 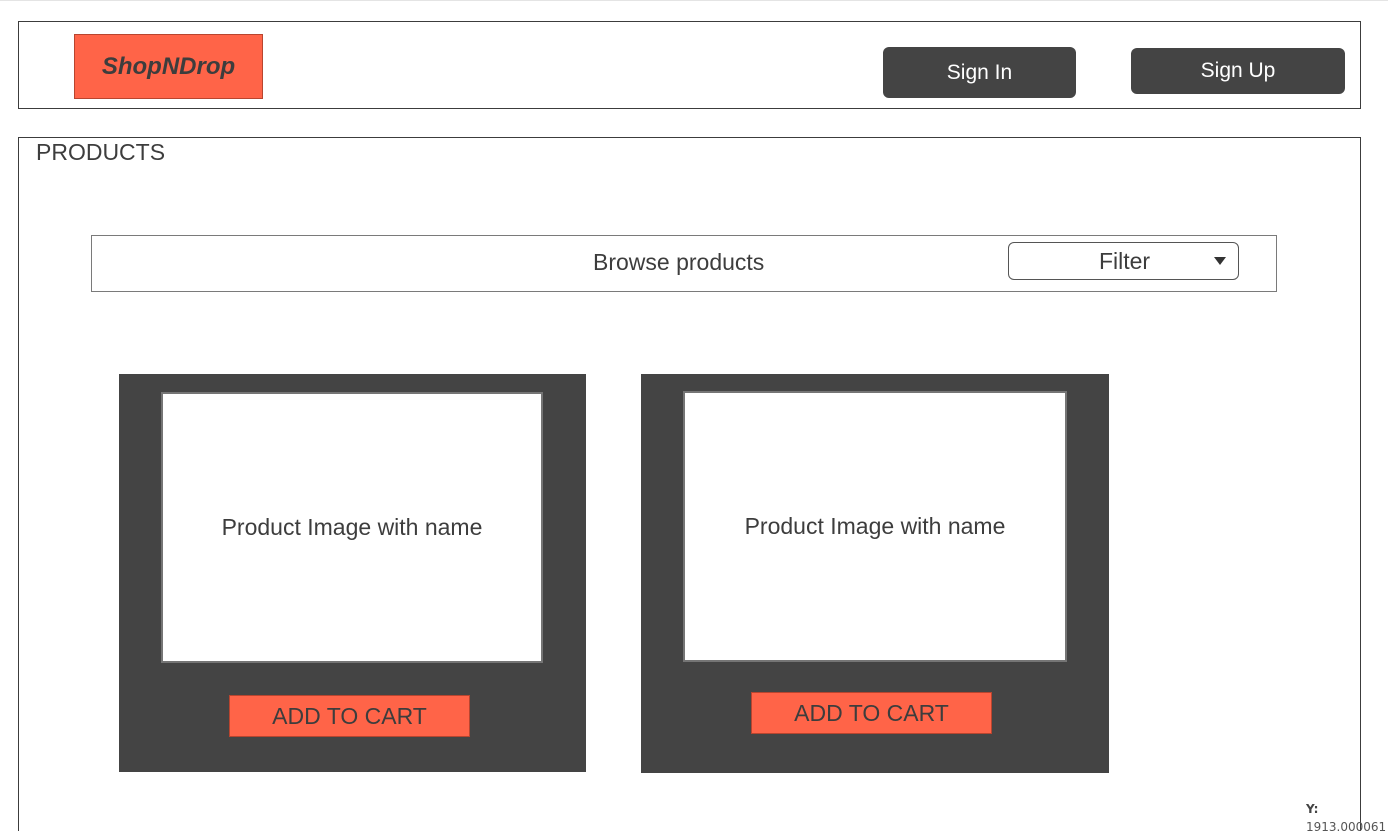 What do you see at coordinates (679, 262) in the screenshot?
I see `browse-products-label: Browse products` at bounding box center [679, 262].